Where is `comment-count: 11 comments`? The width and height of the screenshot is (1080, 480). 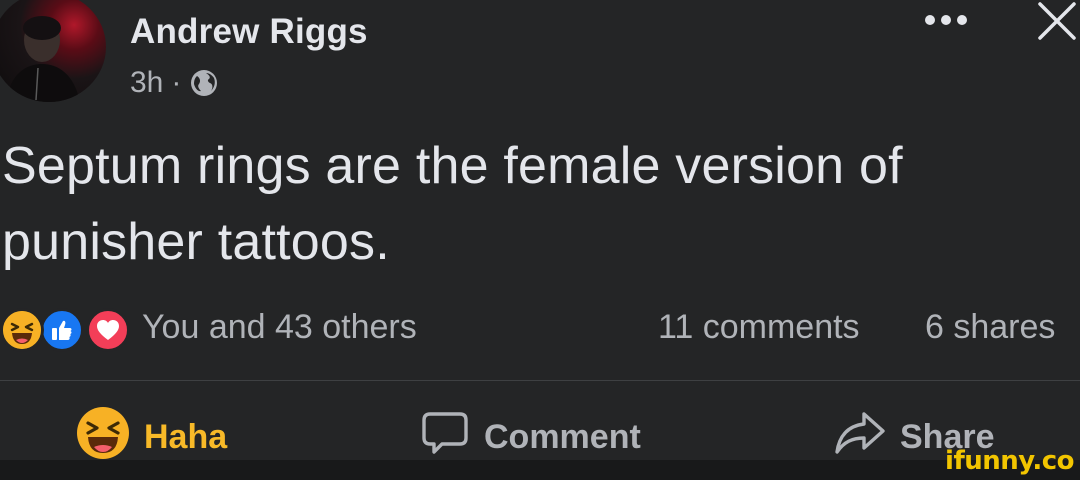 comment-count: 11 comments is located at coordinates (759, 327).